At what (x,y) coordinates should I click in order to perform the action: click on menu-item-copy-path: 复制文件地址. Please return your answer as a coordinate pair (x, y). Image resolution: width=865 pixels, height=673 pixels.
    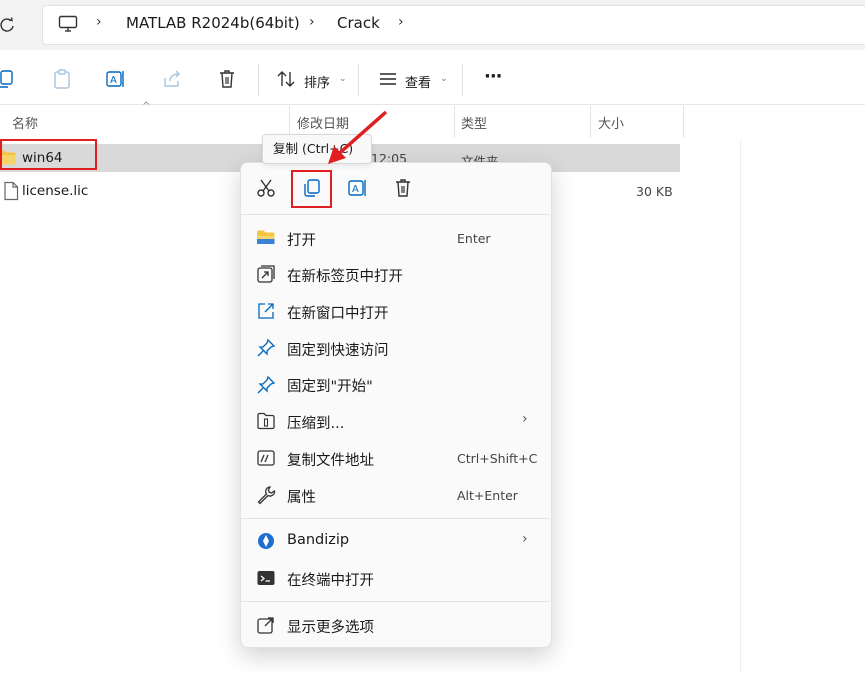
    Looking at the image, I should click on (330, 459).